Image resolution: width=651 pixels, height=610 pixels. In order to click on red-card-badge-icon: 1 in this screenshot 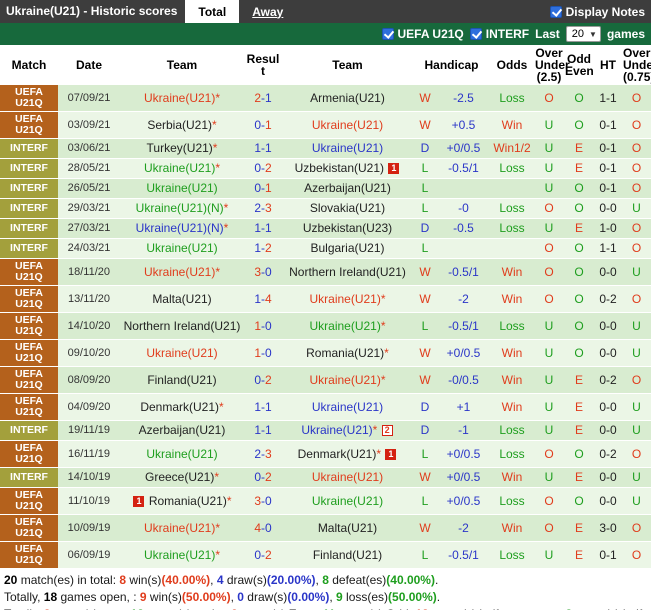, I will do `click(391, 454)`.